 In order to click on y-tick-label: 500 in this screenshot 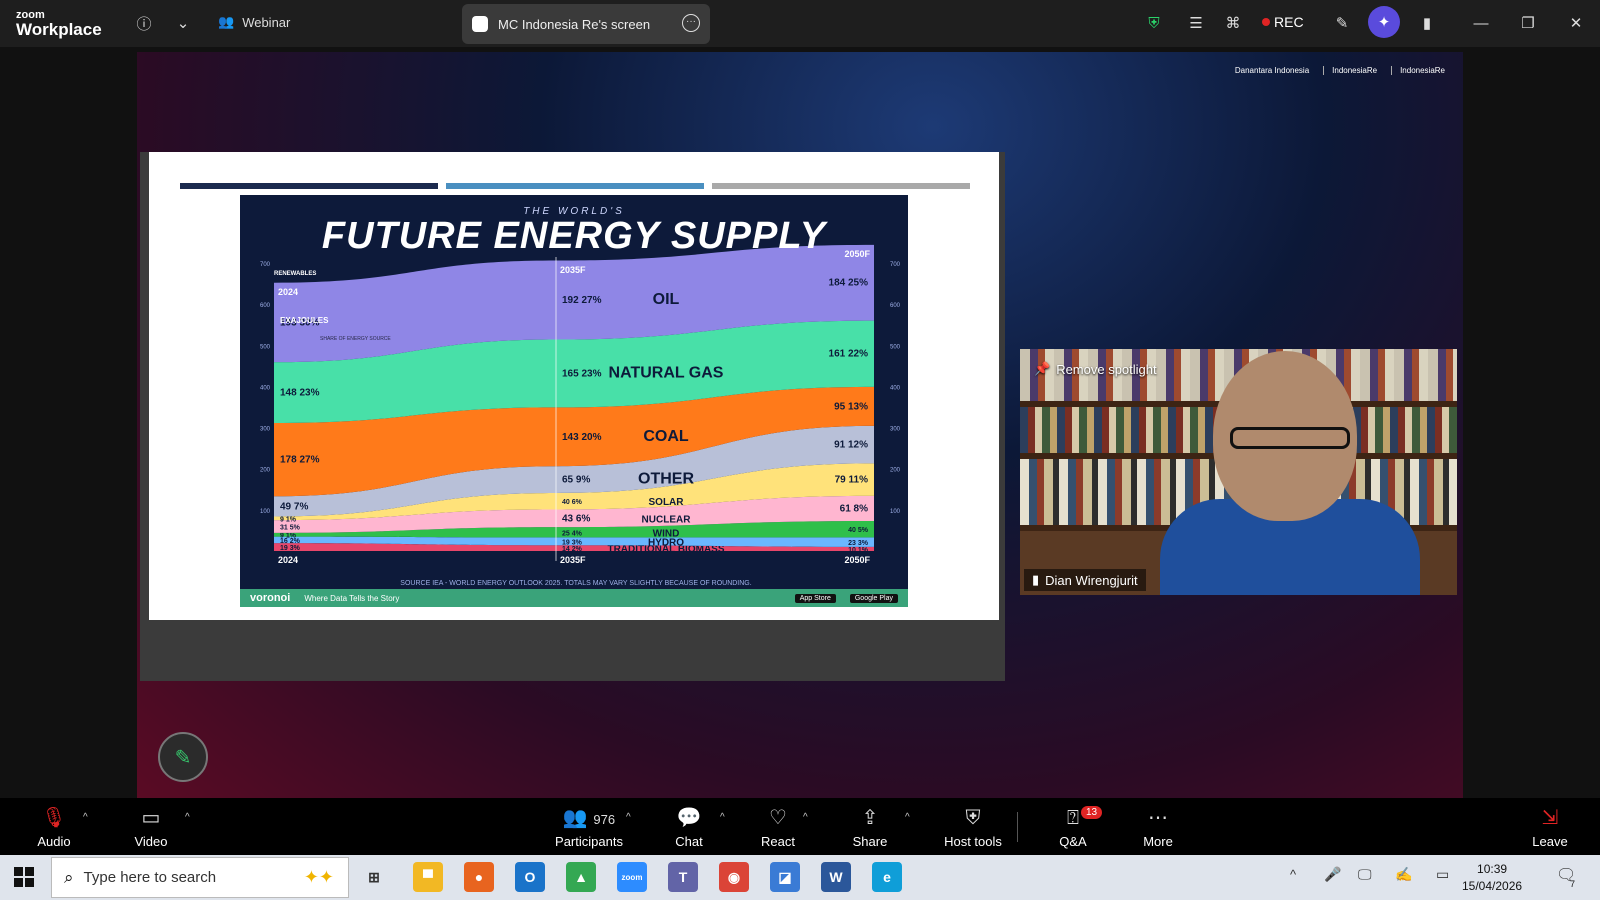, I will do `click(265, 347)`.